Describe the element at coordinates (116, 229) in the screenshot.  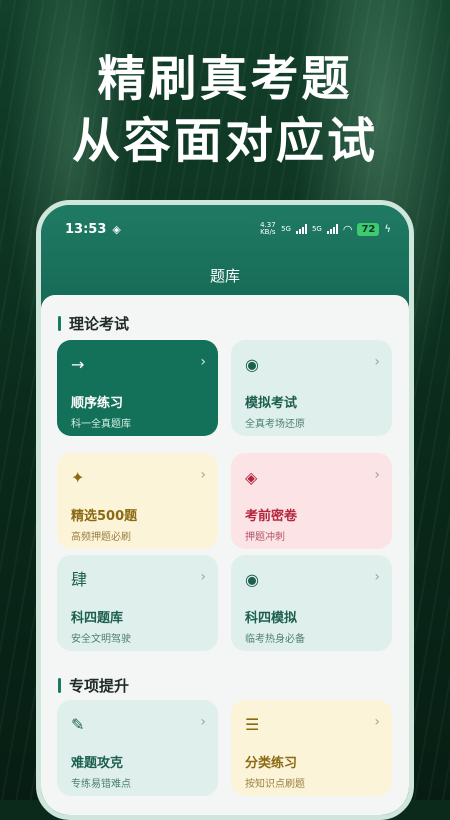
I see `location-icon: ◈` at that location.